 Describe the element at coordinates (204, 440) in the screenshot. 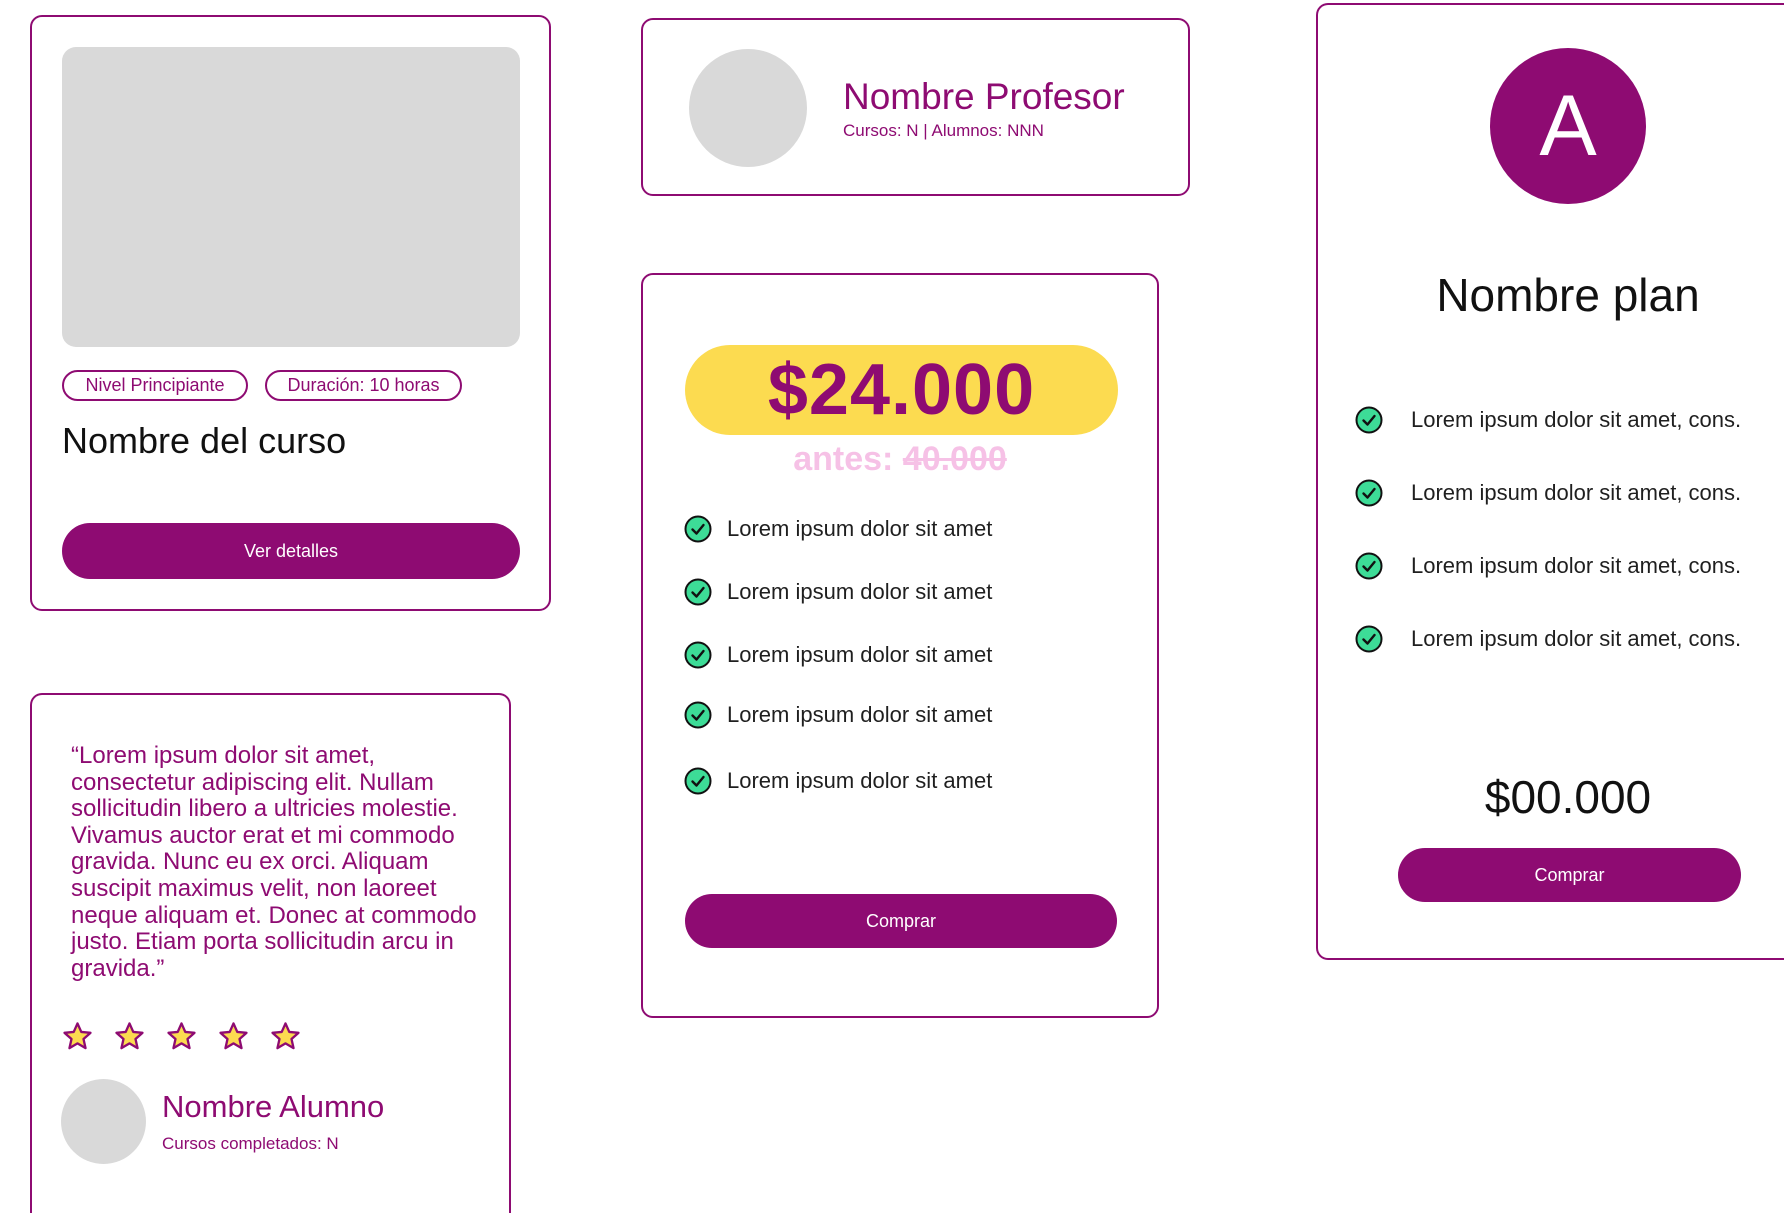

I see `course-title: Nombre del curso` at that location.